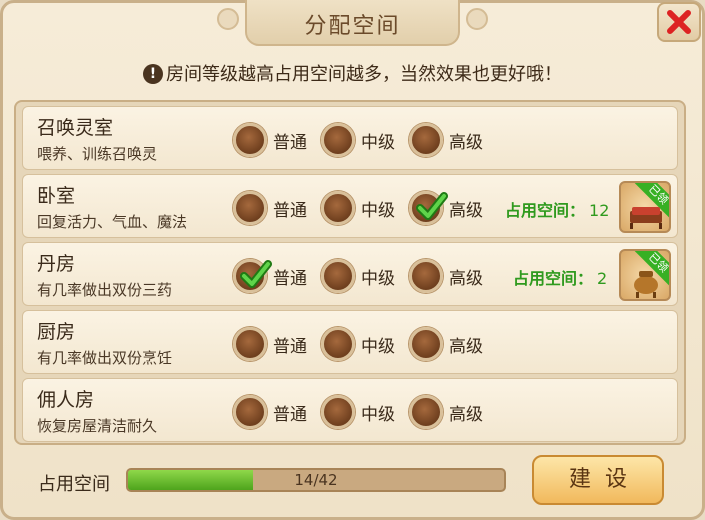 This screenshot has width=705, height=520. I want to click on room-row-alchemy: 丹房 有几率做出双份三药 普通 中级 高级 占用空间： 2 已领, so click(350, 274).